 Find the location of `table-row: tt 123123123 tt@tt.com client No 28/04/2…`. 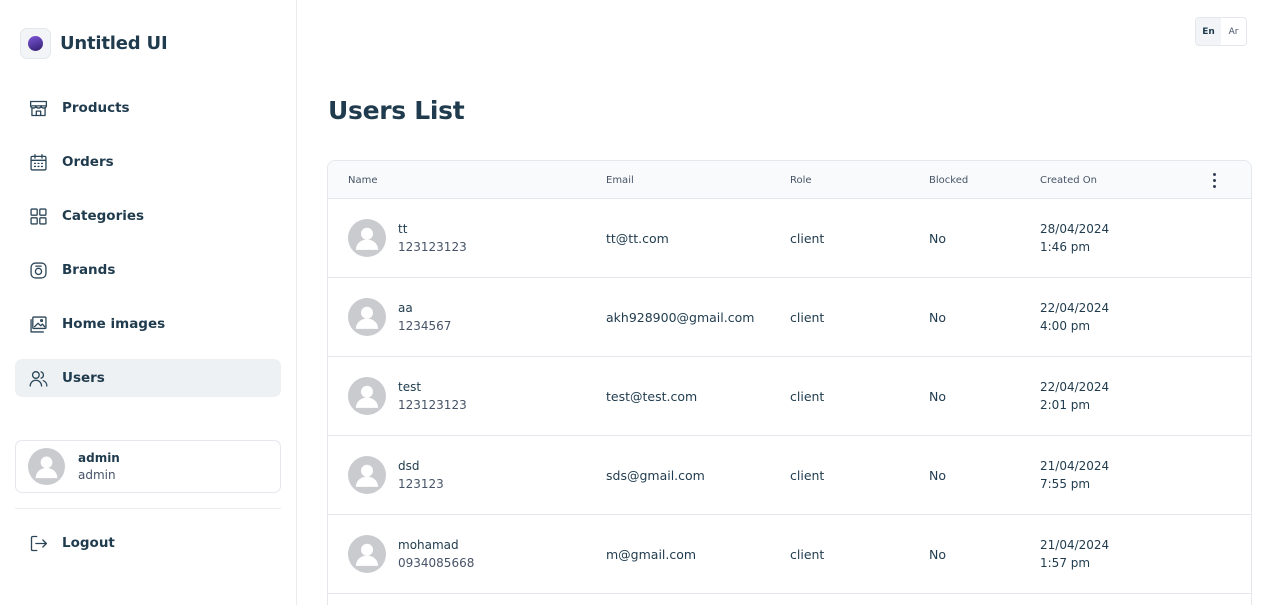

table-row: tt 123123123 tt@tt.com client No 28/04/2… is located at coordinates (789, 238).